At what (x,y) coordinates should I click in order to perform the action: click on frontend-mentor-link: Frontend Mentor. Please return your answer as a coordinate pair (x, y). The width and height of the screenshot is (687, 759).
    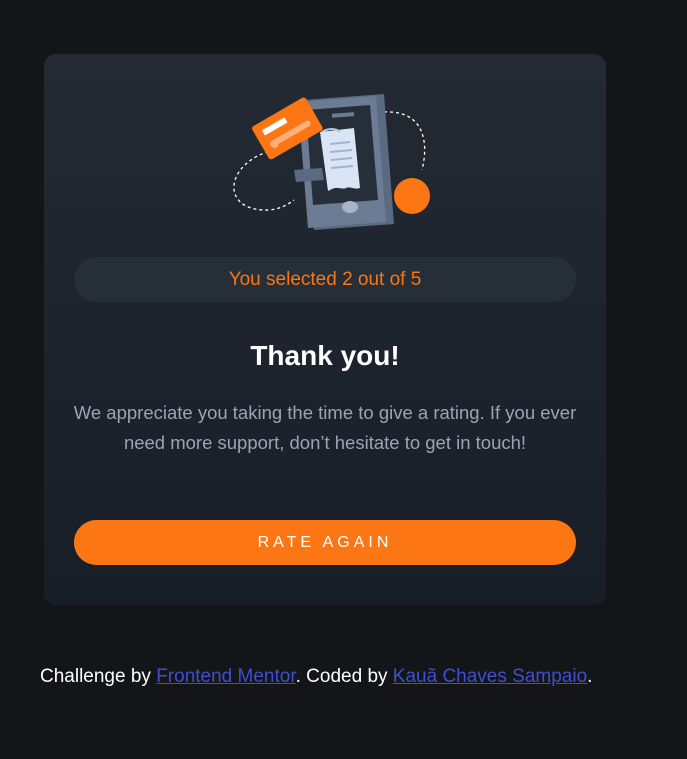
    Looking at the image, I should click on (225, 676).